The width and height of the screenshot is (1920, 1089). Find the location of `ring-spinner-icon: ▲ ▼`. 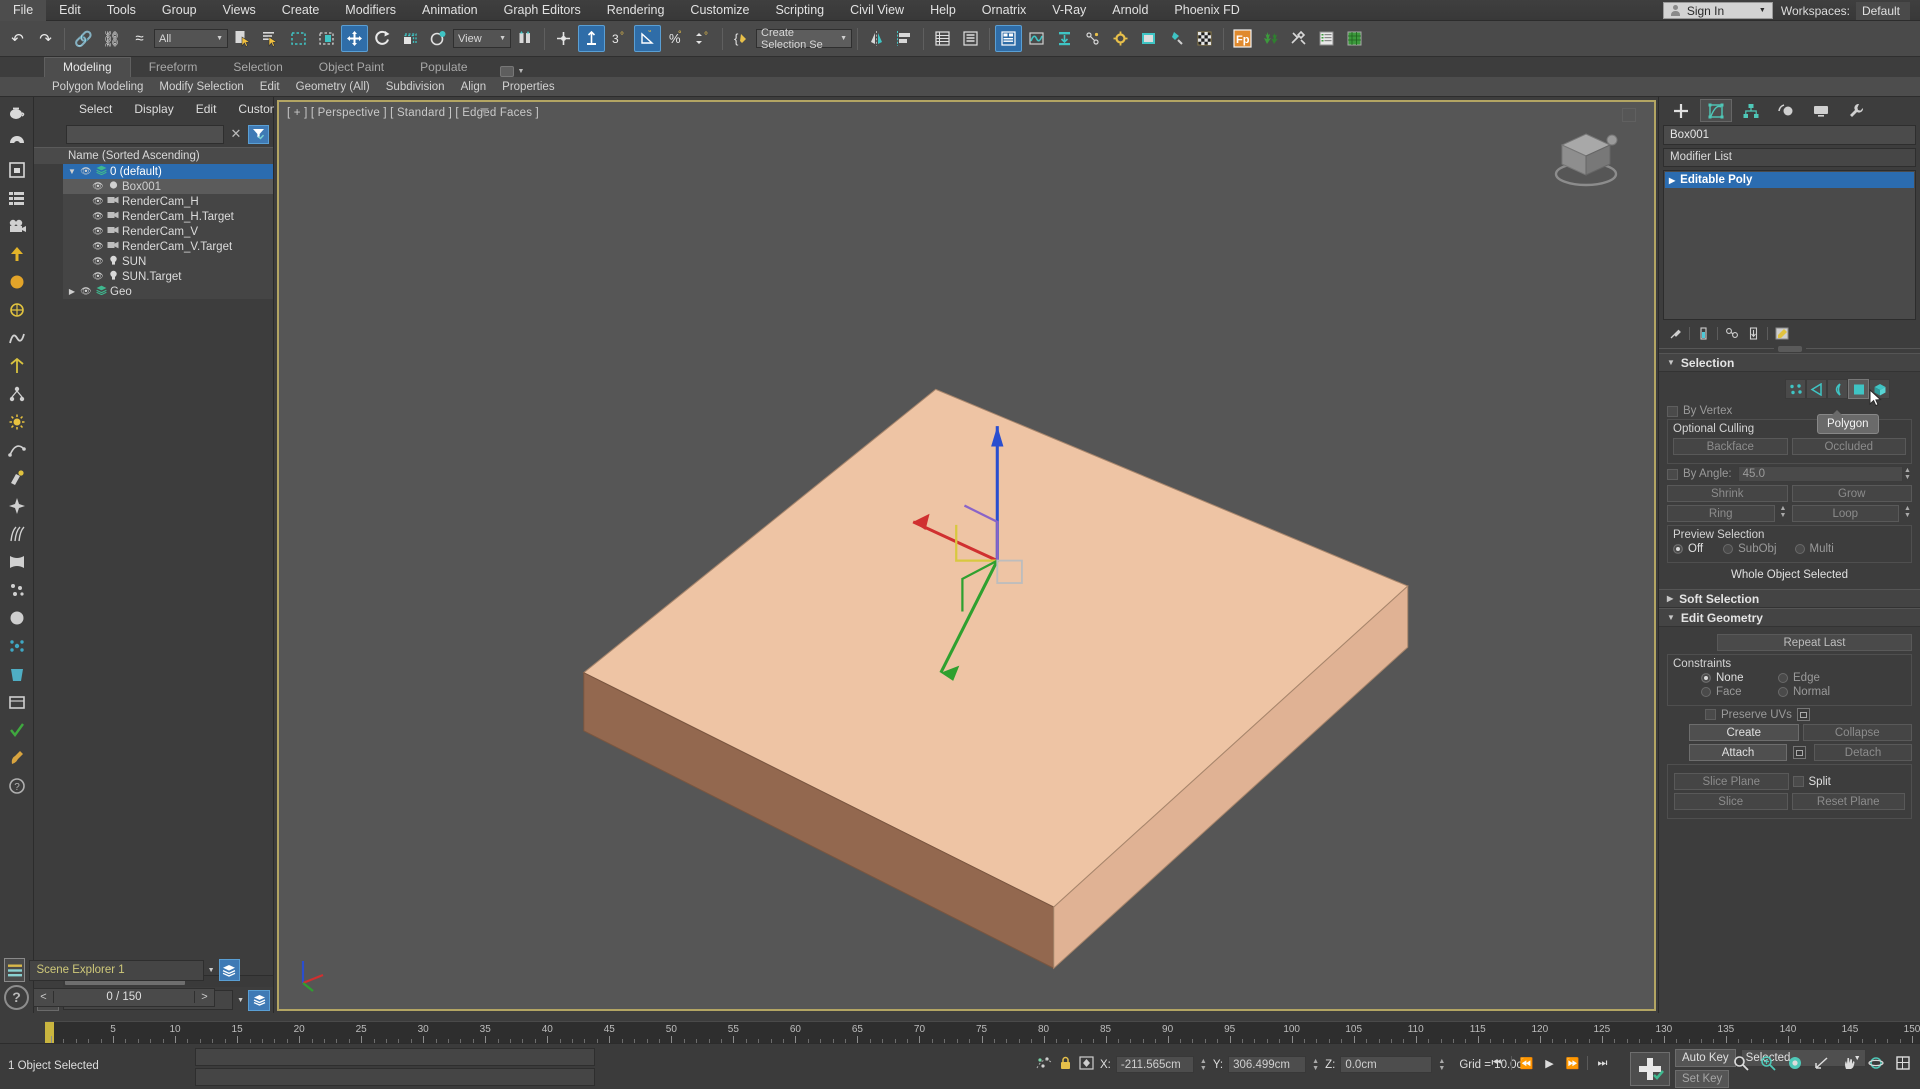

ring-spinner-icon: ▲ ▼ is located at coordinates (1783, 513).